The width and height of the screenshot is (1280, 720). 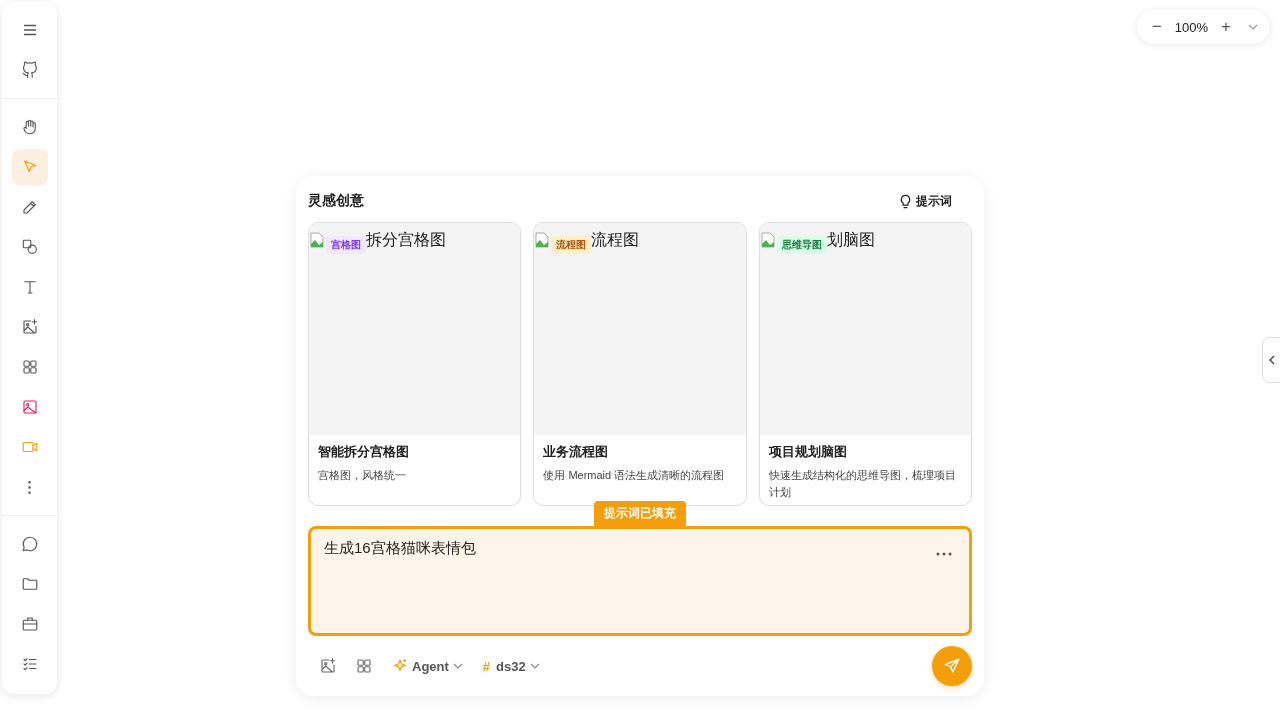 I want to click on panel-toggle-button, so click(x=1271, y=360).